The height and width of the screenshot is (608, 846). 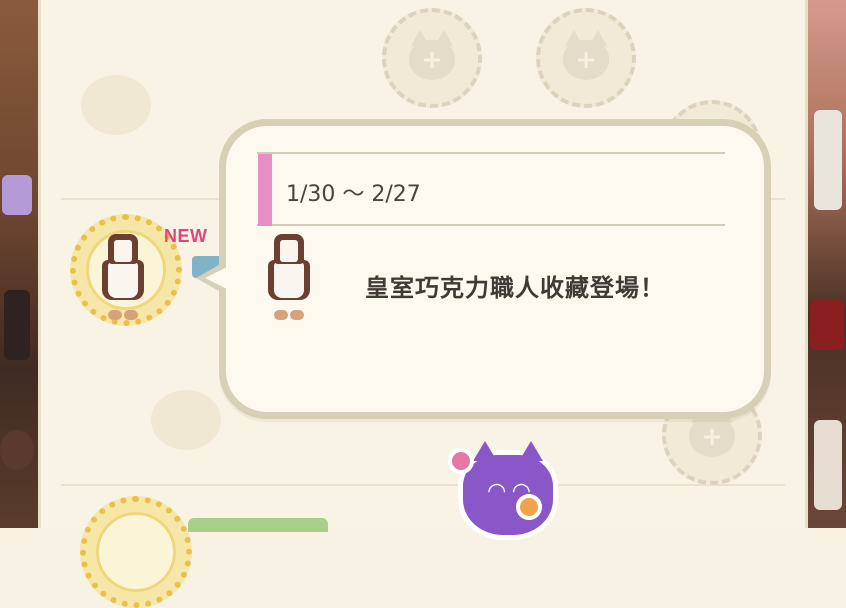 What do you see at coordinates (461, 461) in the screenshot?
I see `pink-flower-icon` at bounding box center [461, 461].